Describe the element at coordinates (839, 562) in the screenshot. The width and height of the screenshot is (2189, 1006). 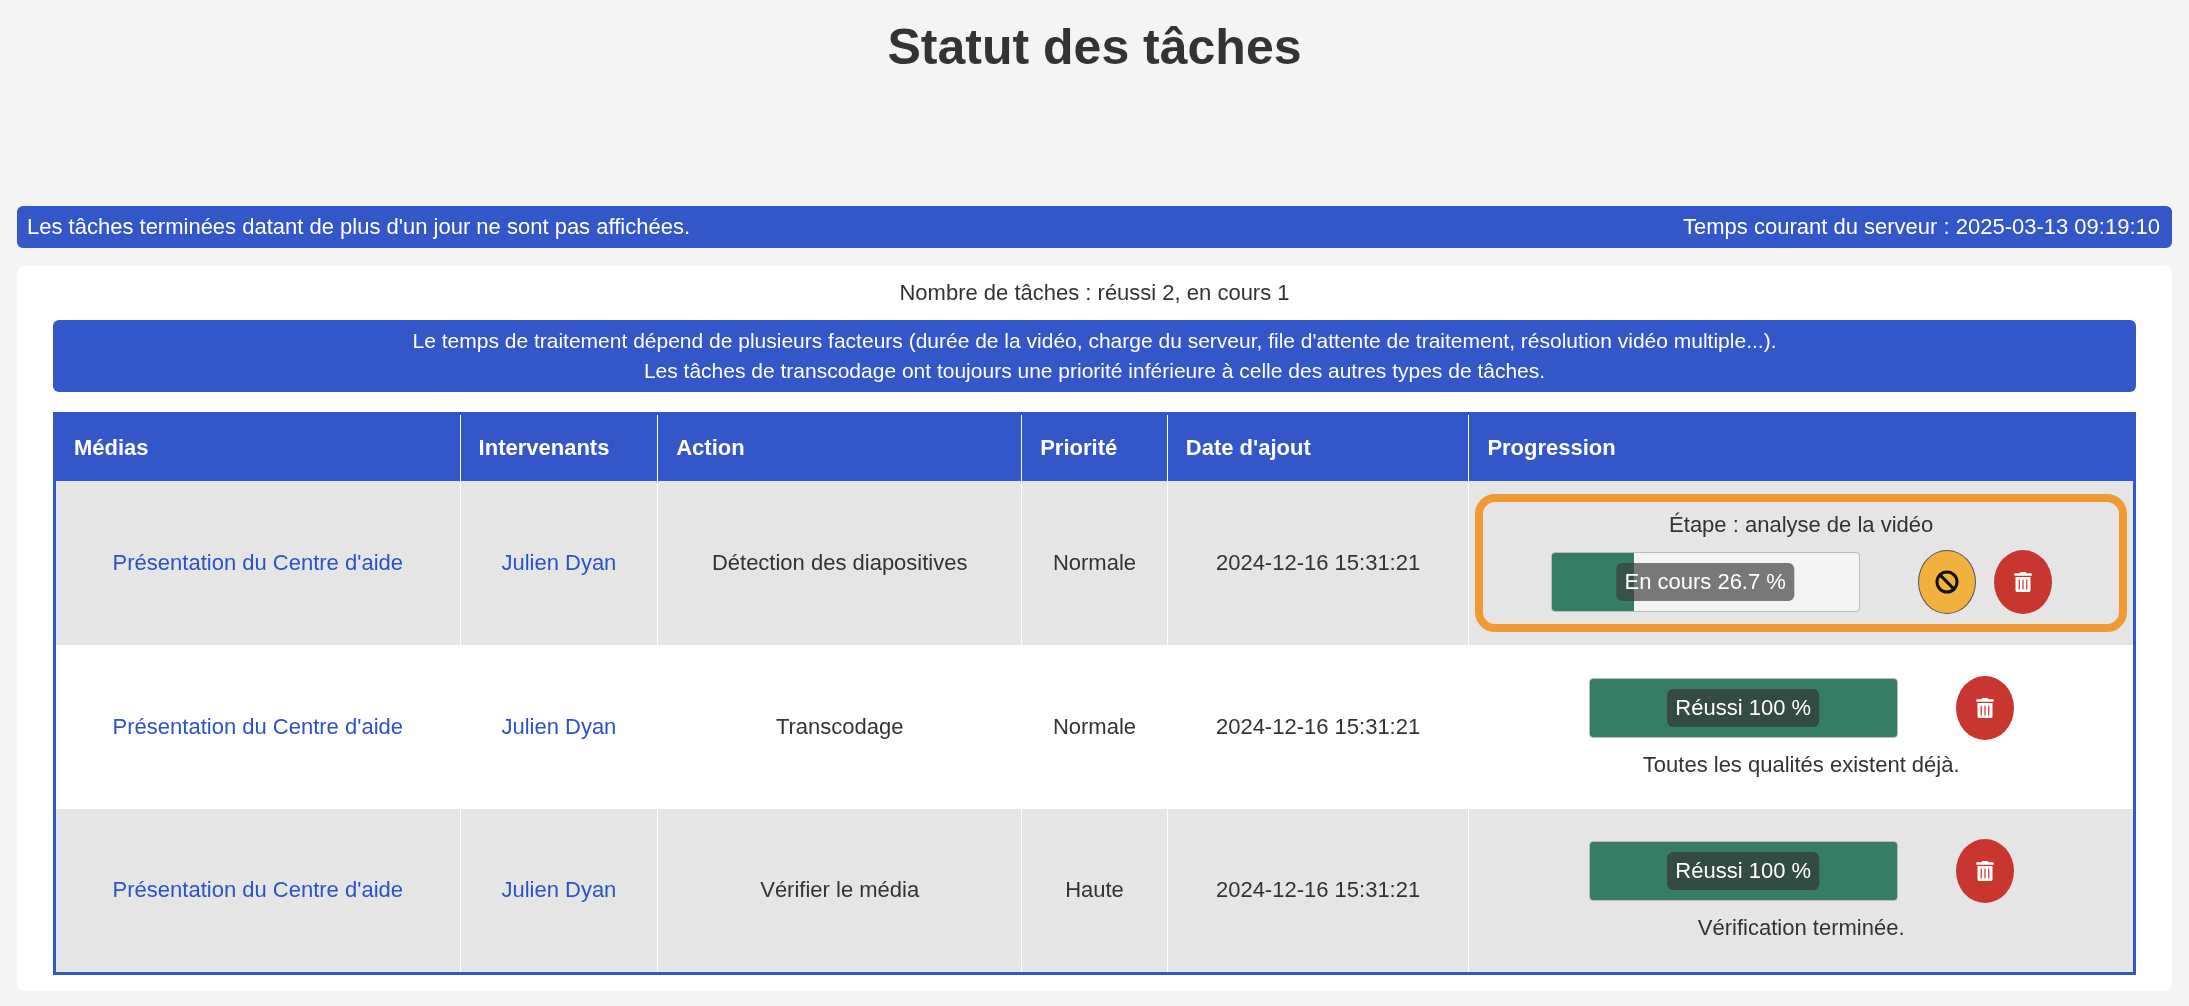
I see `action-cell: Détection des diapositives` at that location.